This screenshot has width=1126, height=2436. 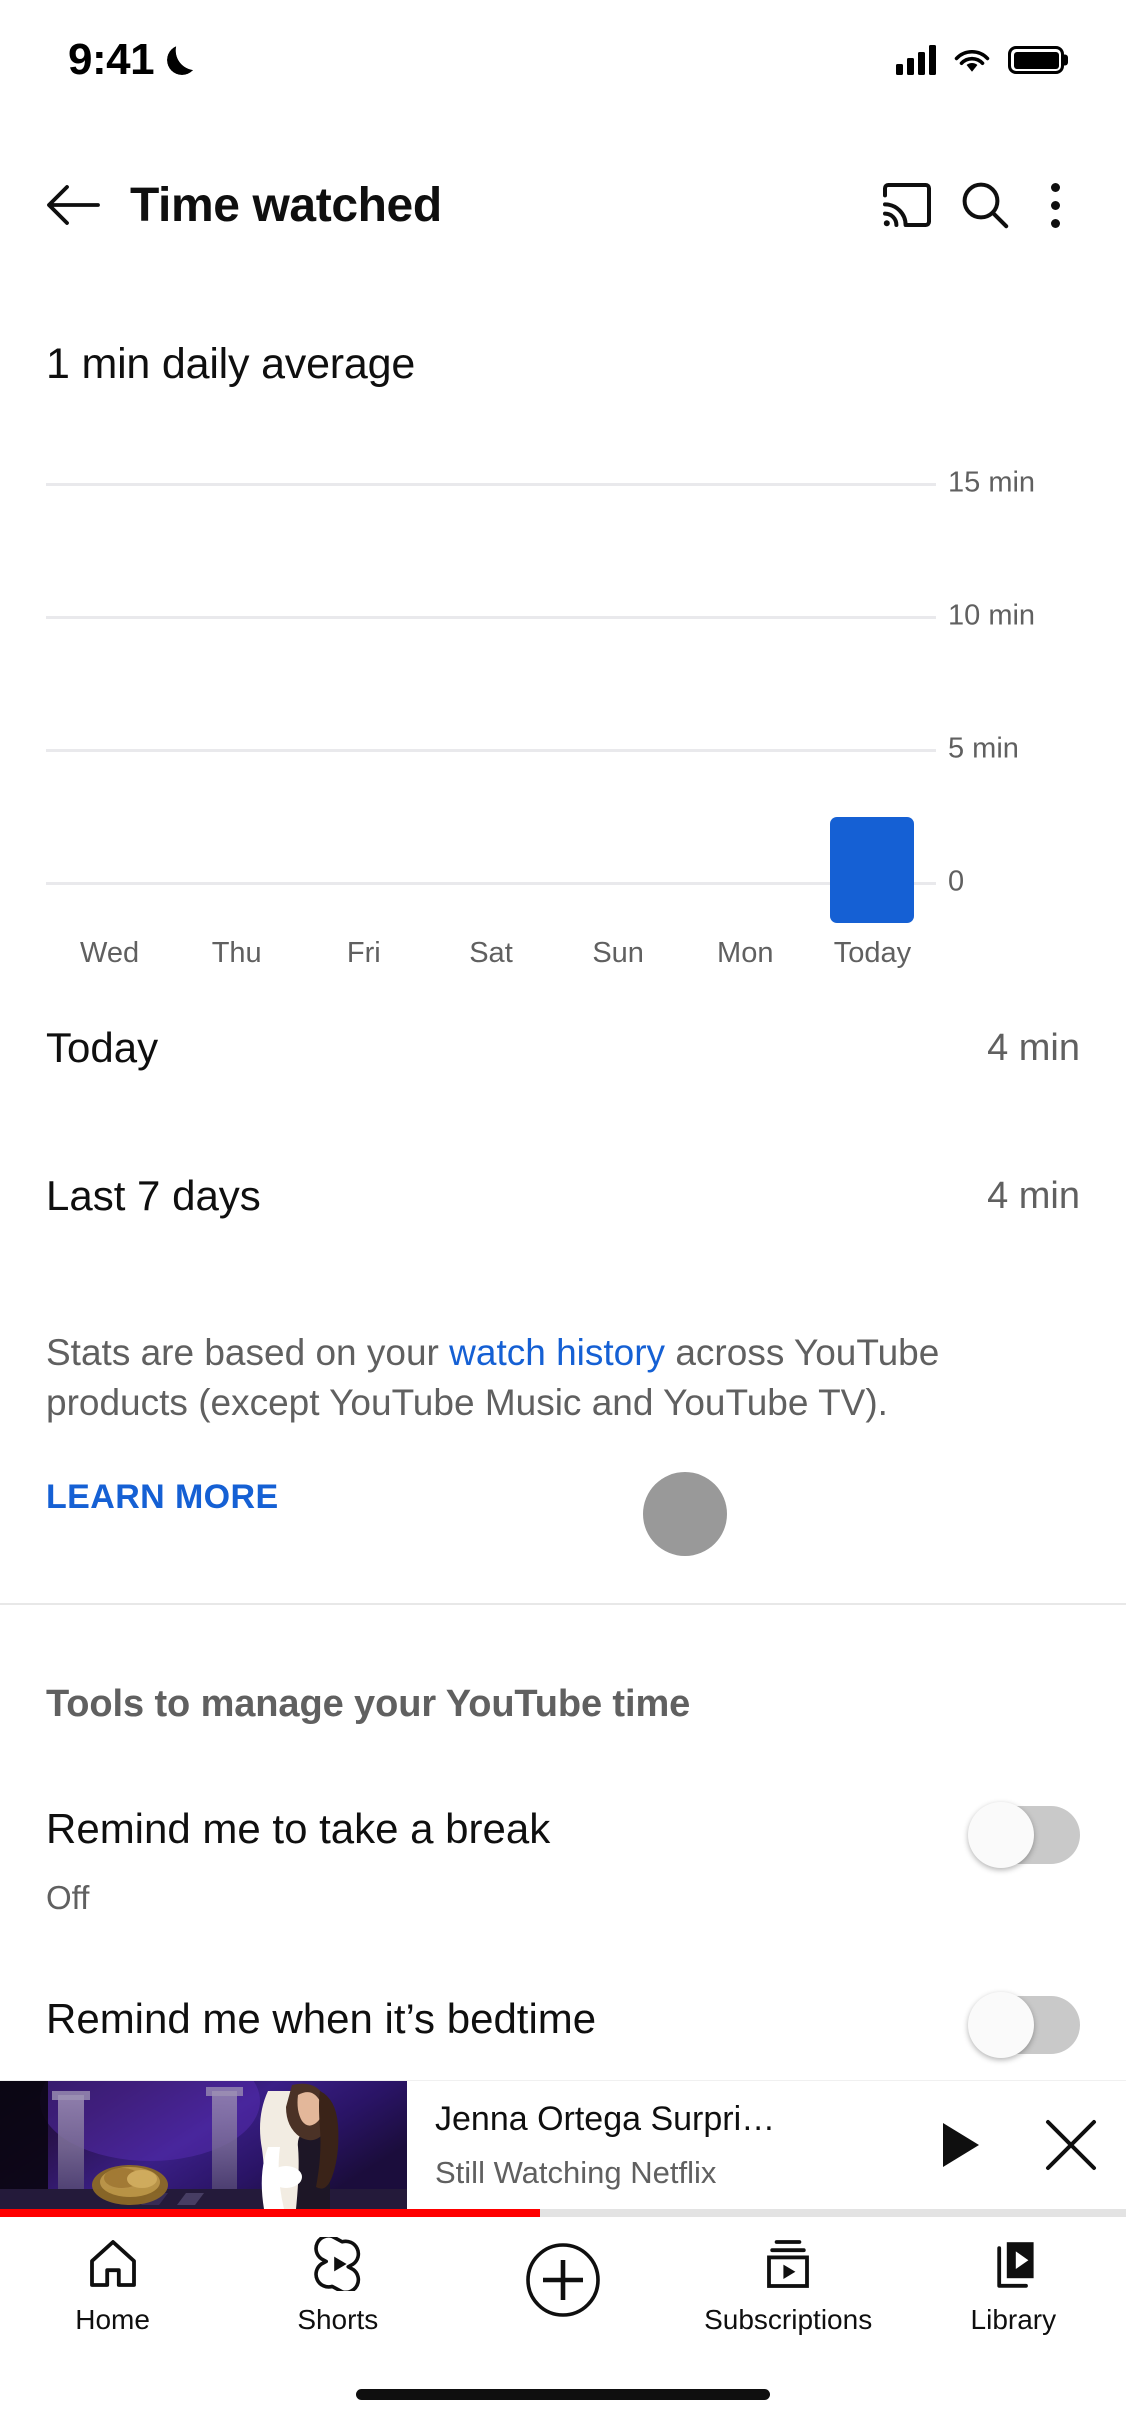 I want to click on stat-row-last-7-days: Last 7 days 4 min, so click(x=563, y=1196).